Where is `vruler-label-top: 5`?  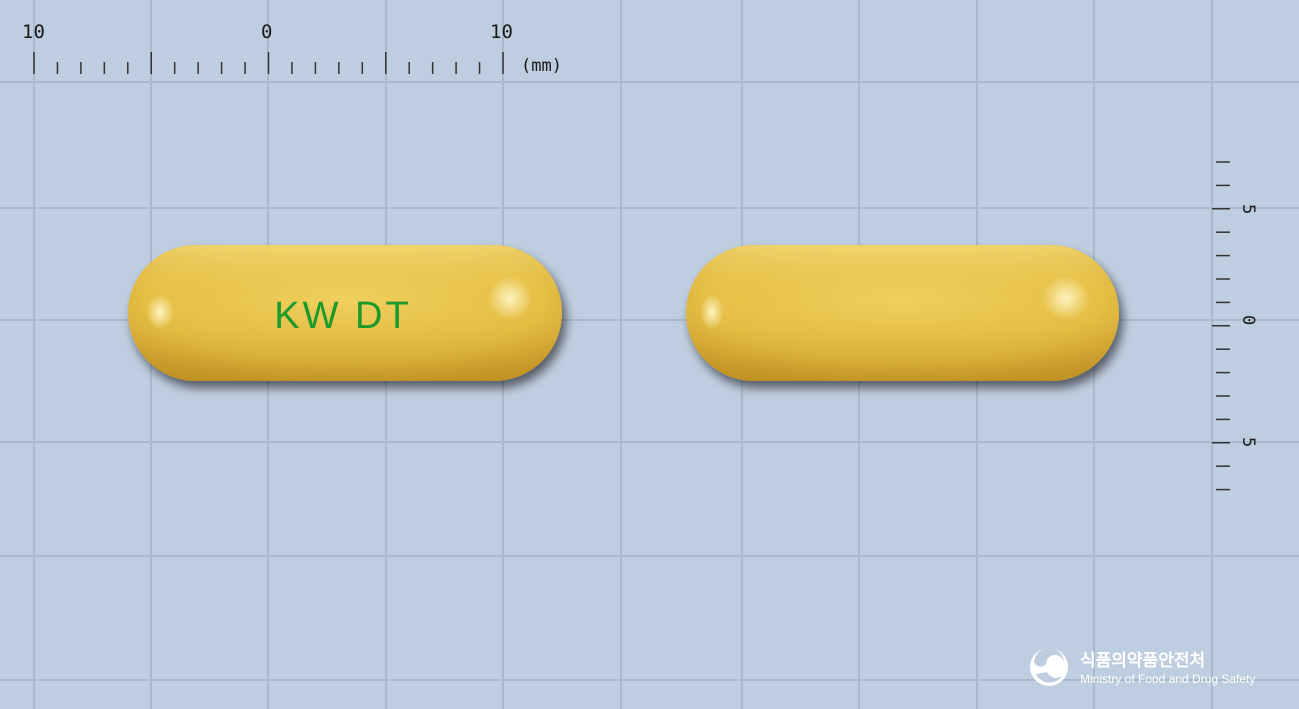
vruler-label-top: 5 is located at coordinates (1248, 209).